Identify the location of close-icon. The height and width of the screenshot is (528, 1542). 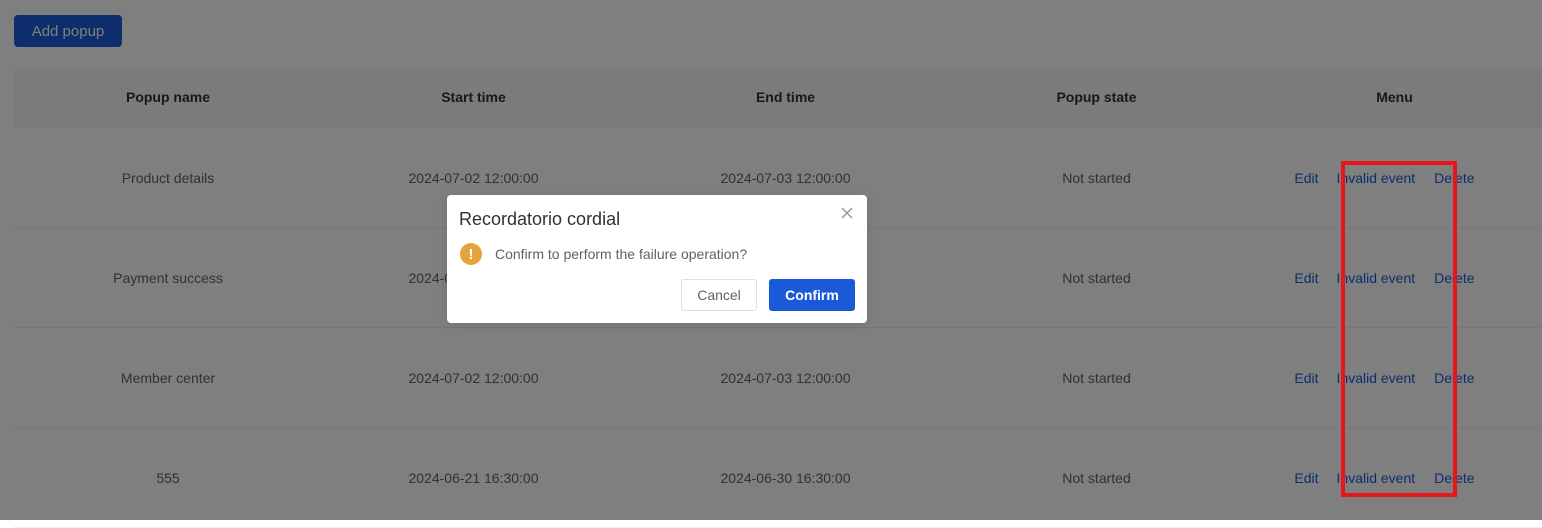
(847, 213).